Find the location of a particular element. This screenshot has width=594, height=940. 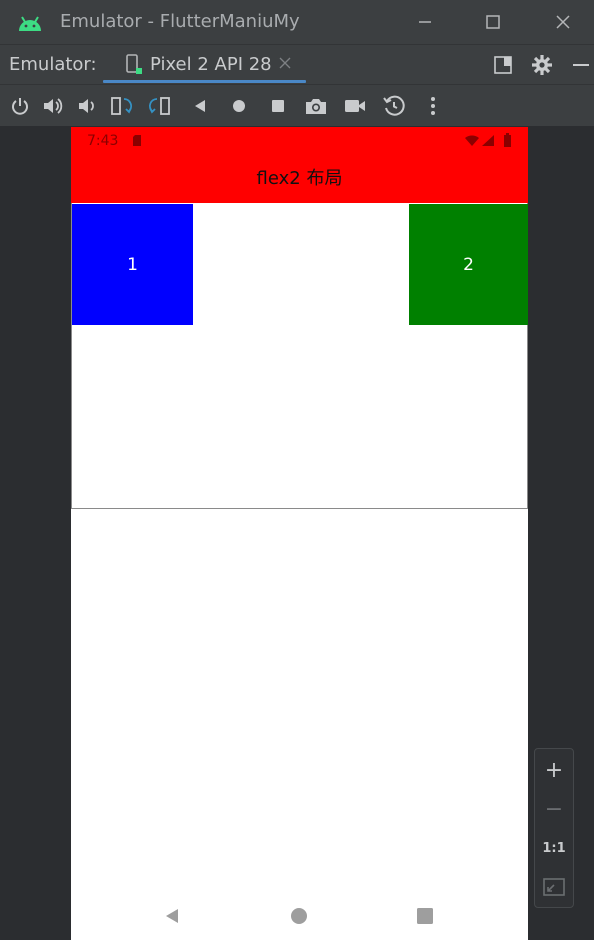

nav-recents-button is located at coordinates (425, 916).